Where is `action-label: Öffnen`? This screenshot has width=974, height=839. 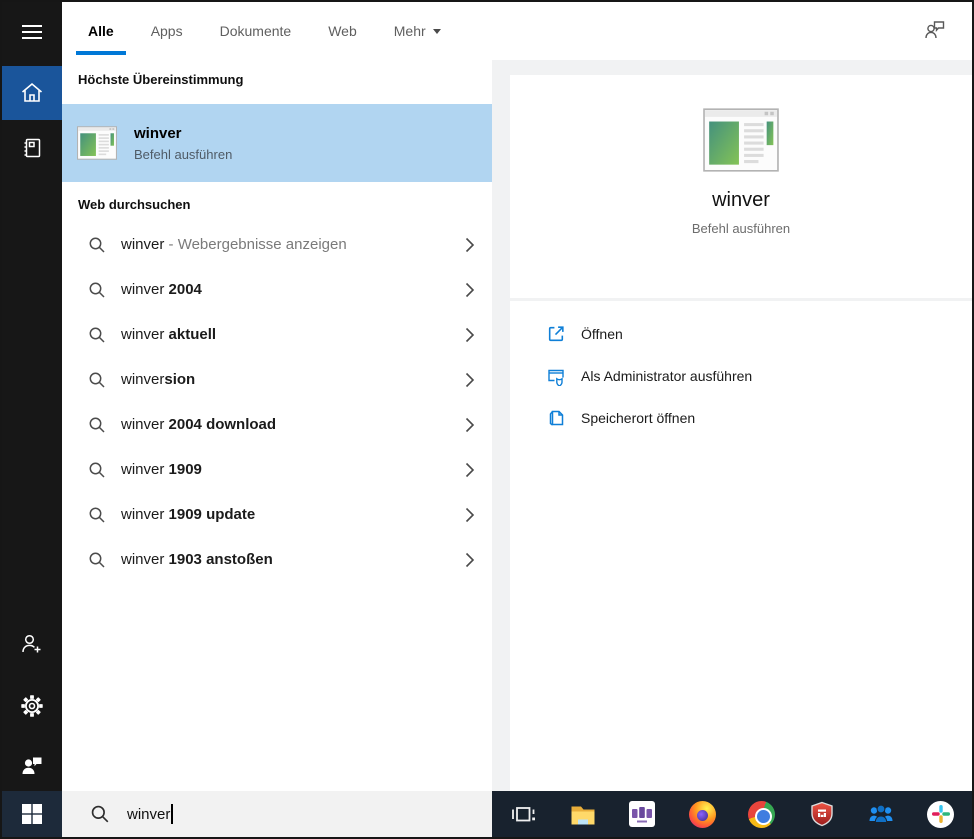
action-label: Öffnen is located at coordinates (602, 334).